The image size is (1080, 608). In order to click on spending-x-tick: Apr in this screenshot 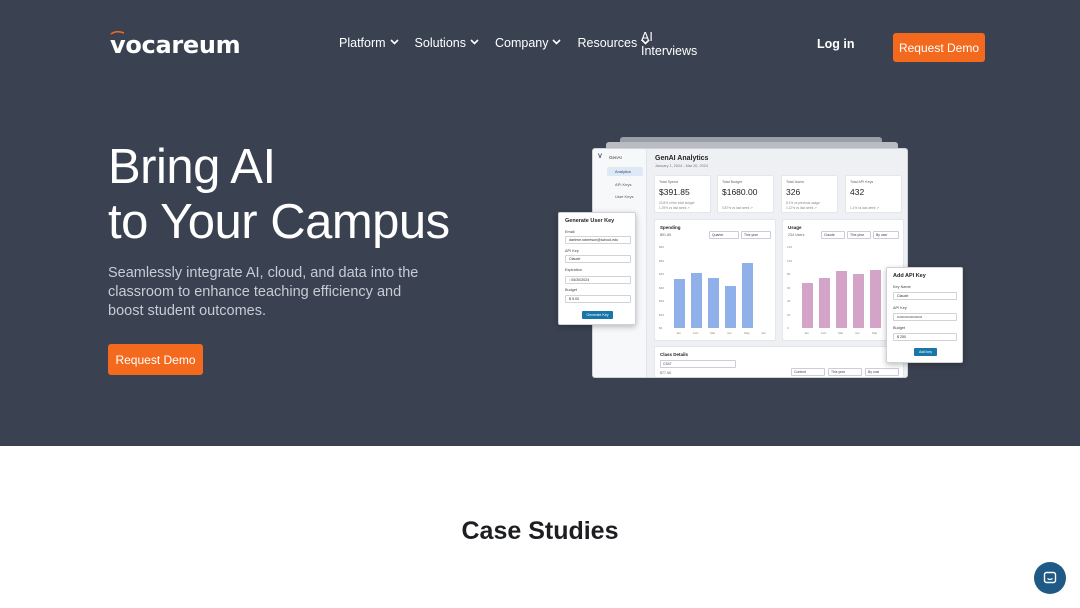, I will do `click(729, 333)`.